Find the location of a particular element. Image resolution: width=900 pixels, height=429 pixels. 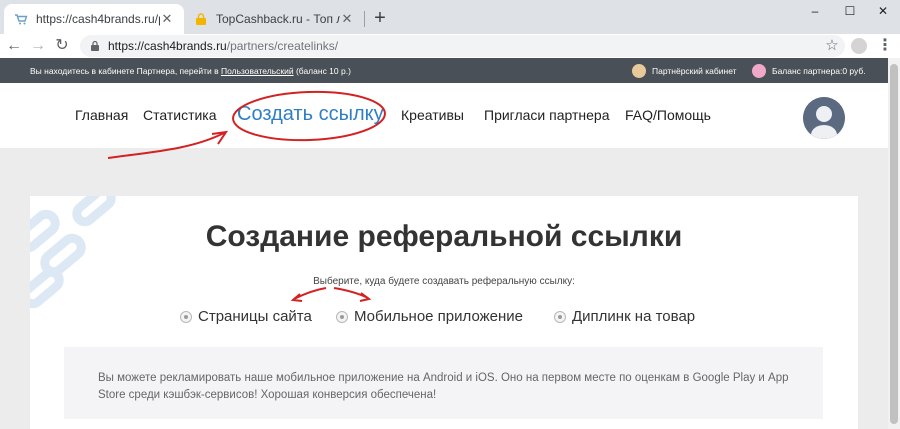

partner-cabinet-link: Партнёрский кабинет is located at coordinates (694, 71).